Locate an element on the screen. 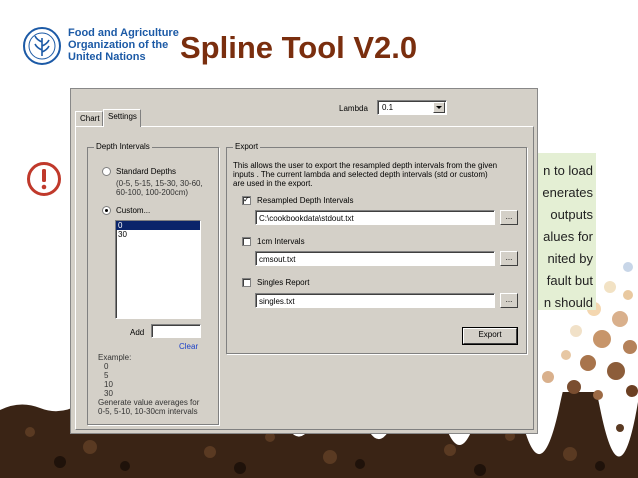  lambda-value: 0.1 is located at coordinates (388, 107).